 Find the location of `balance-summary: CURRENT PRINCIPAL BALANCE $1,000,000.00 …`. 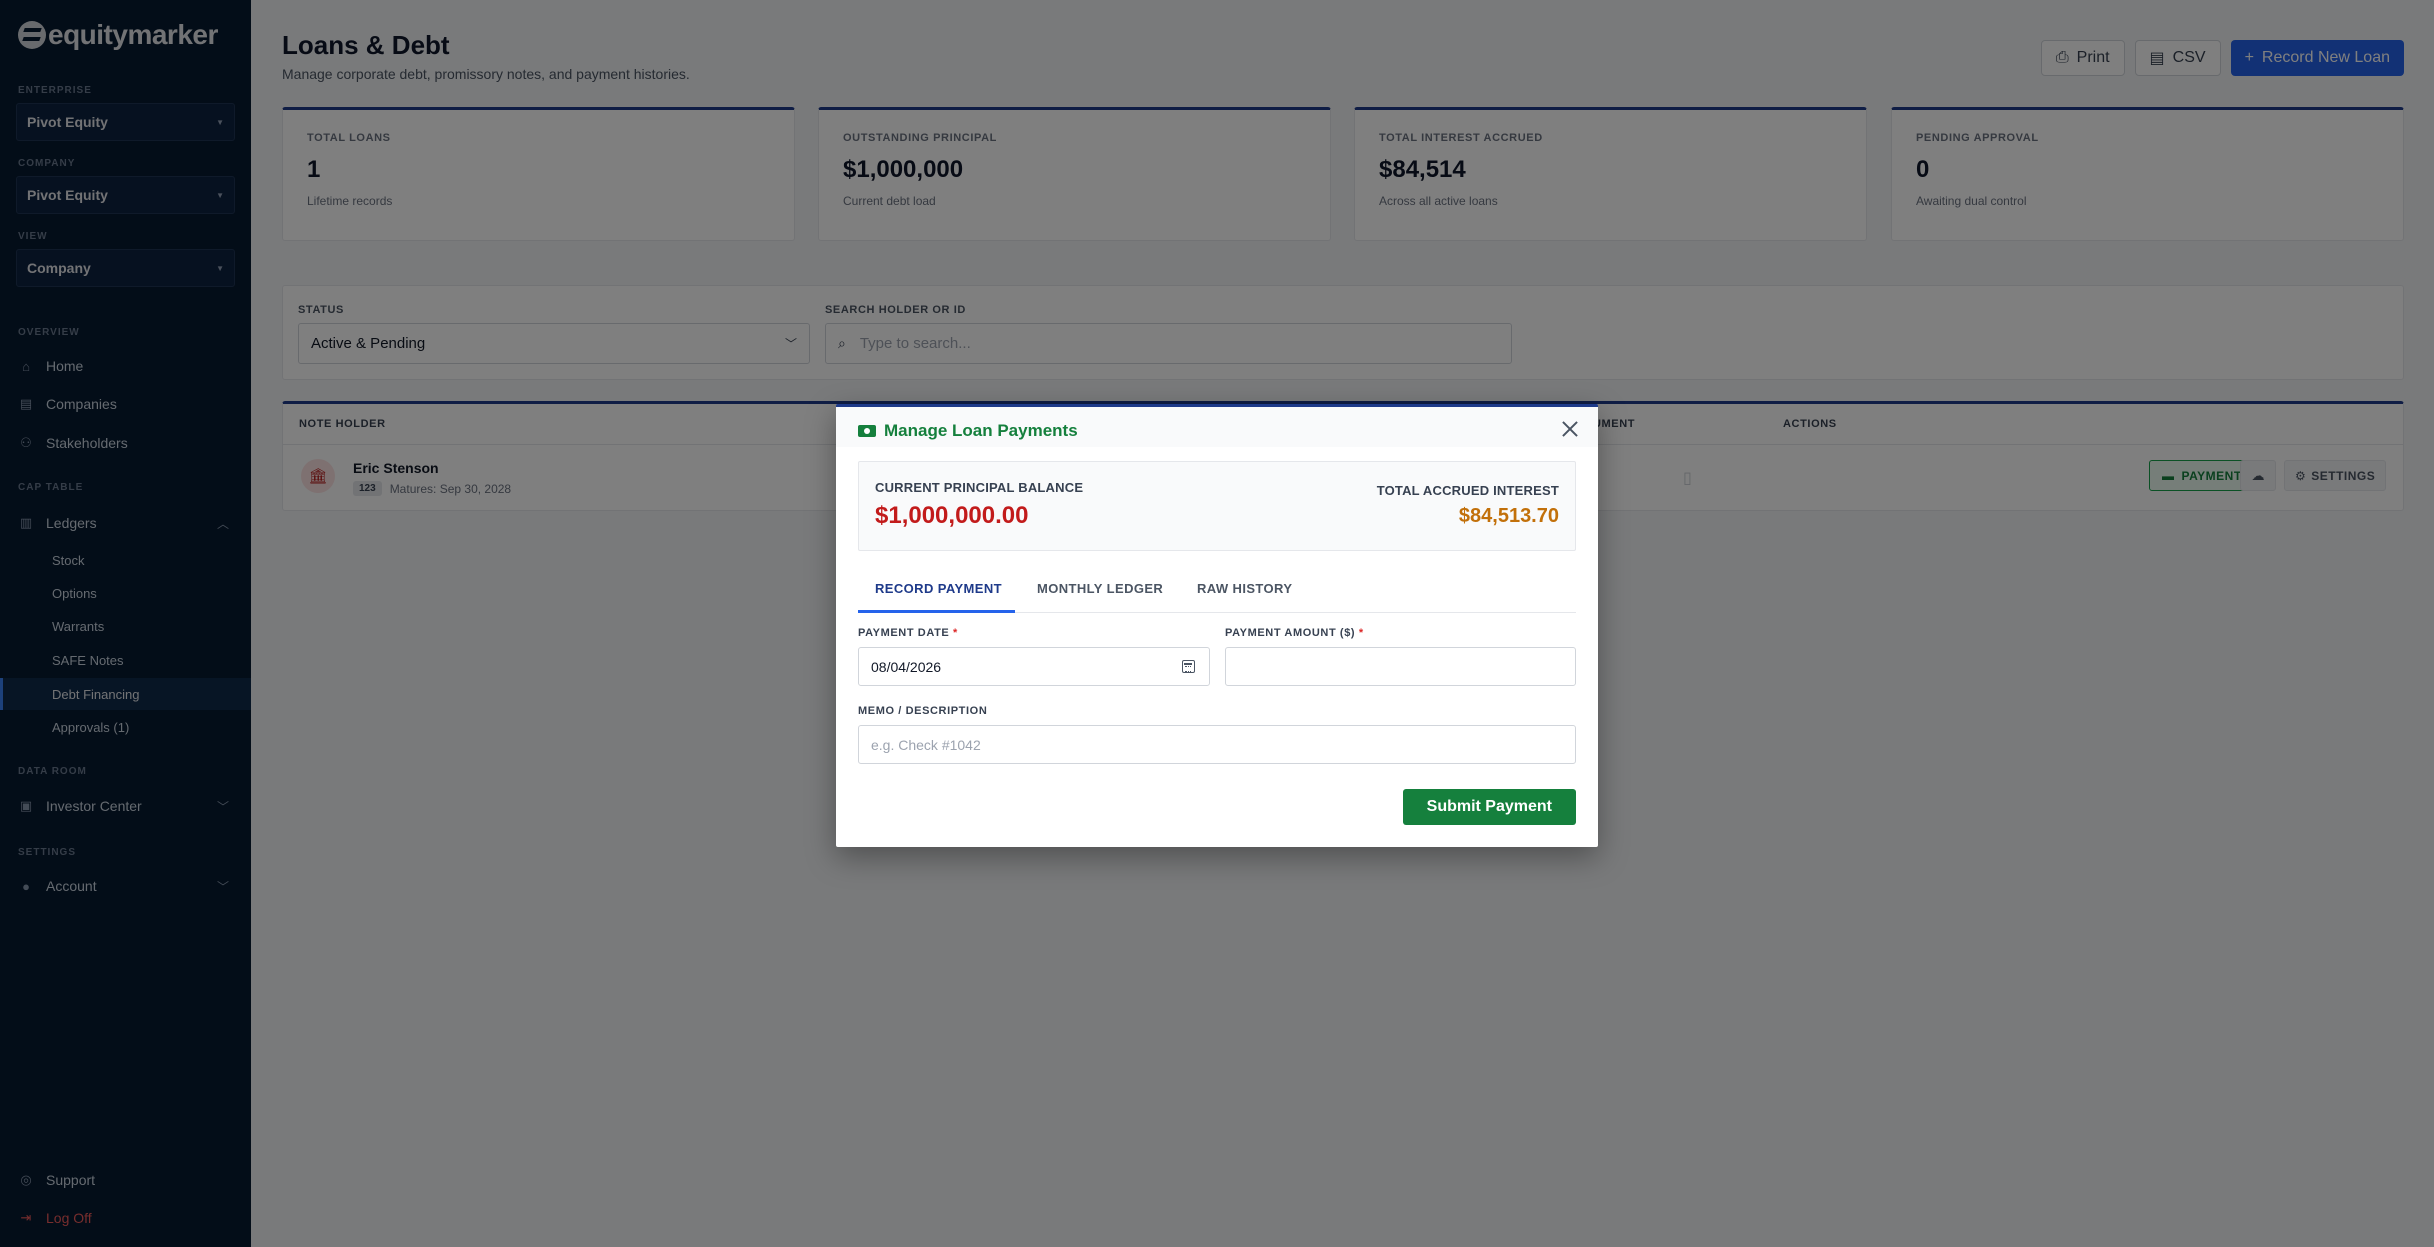

balance-summary: CURRENT PRINCIPAL BALANCE $1,000,000.00 … is located at coordinates (1217, 506).